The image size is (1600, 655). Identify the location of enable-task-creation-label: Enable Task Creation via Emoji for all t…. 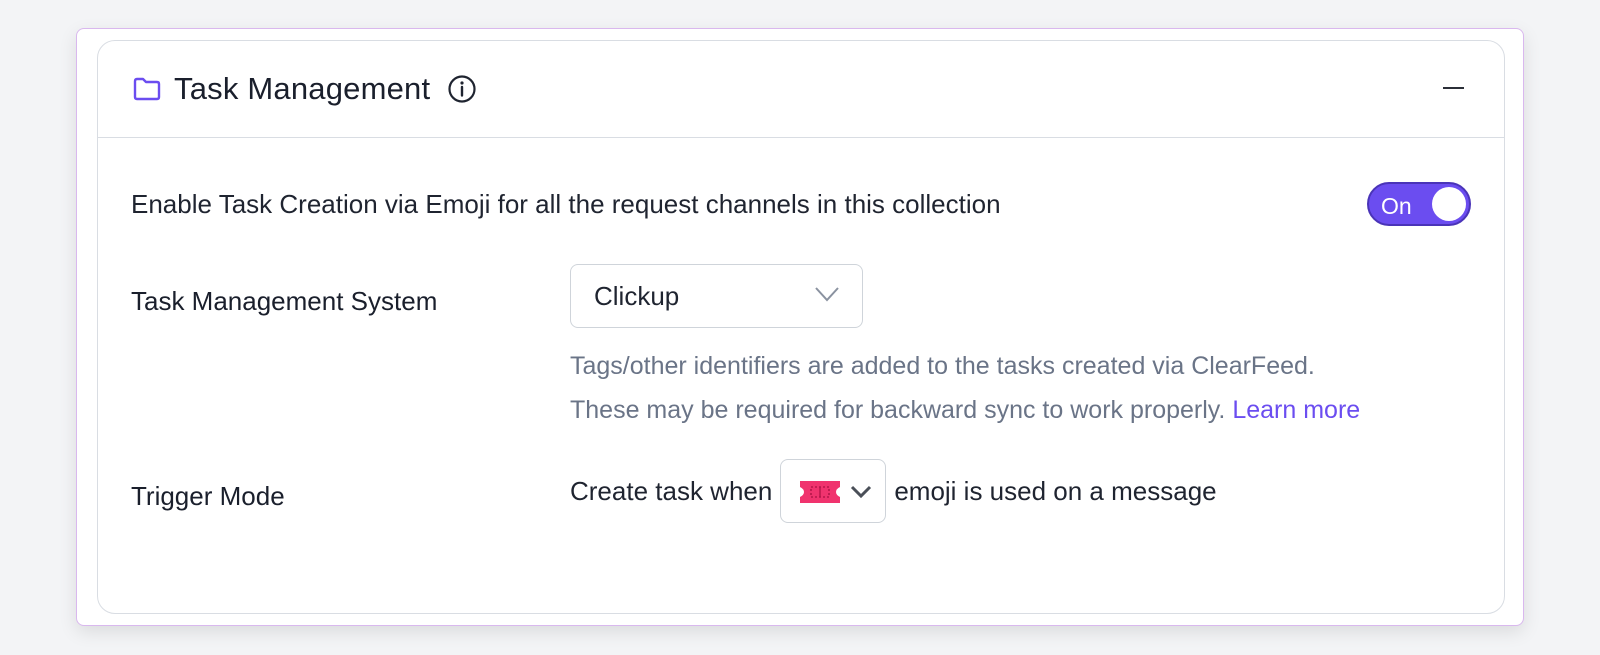
(566, 204).